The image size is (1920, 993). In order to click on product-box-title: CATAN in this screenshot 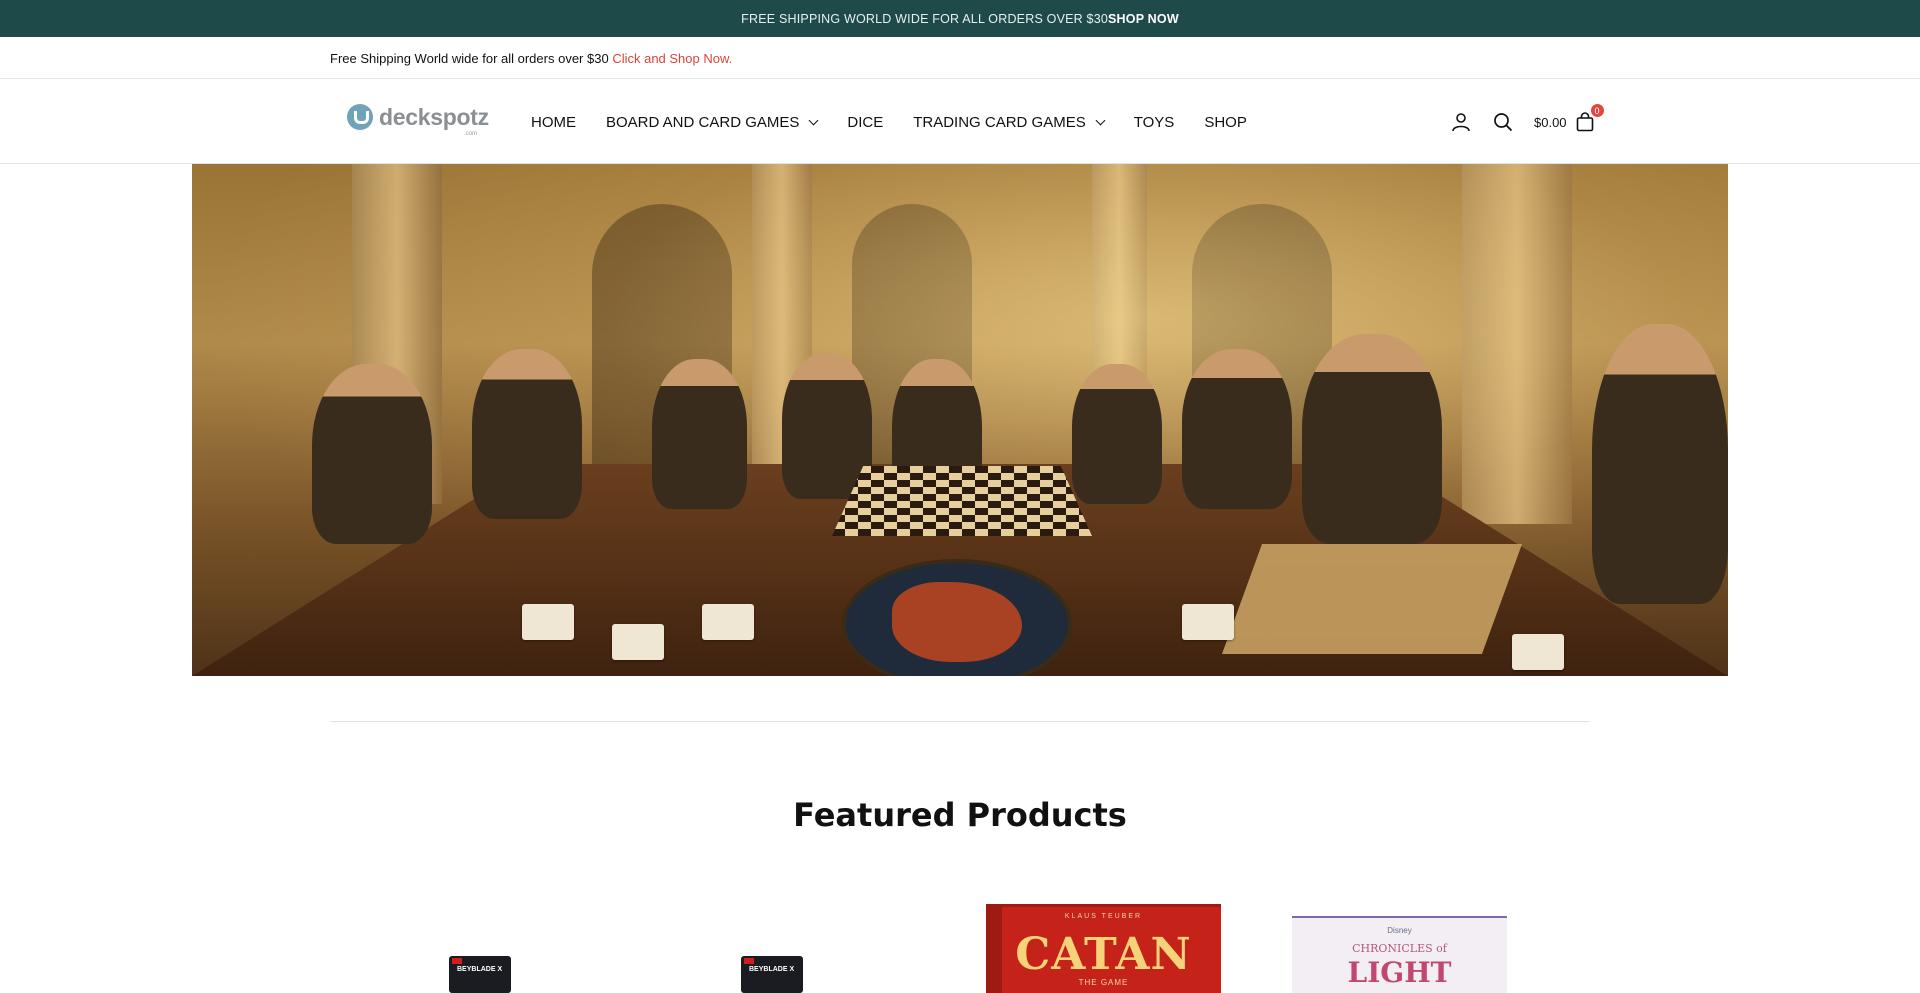, I will do `click(1103, 954)`.